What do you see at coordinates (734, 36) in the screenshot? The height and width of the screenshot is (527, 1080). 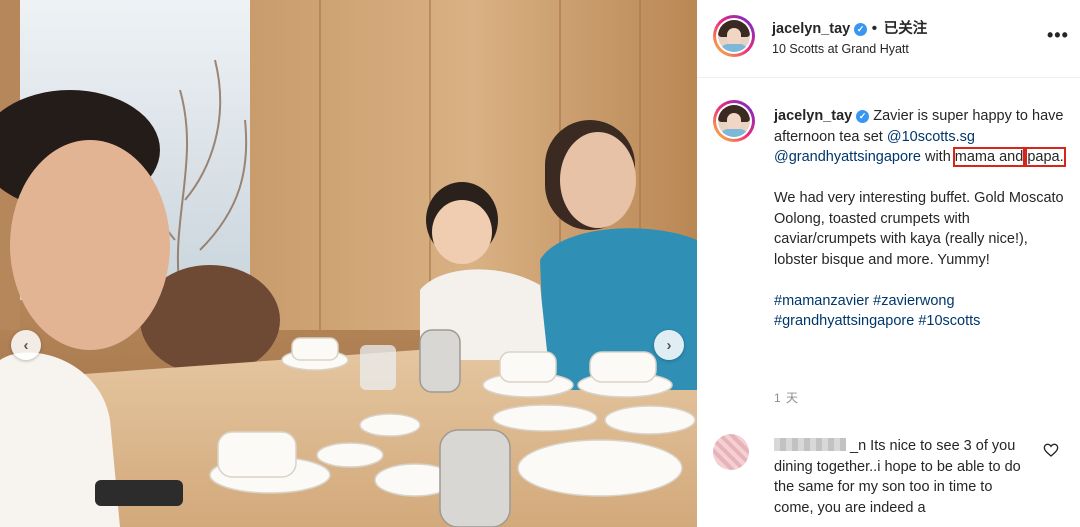 I see `author-avatar` at bounding box center [734, 36].